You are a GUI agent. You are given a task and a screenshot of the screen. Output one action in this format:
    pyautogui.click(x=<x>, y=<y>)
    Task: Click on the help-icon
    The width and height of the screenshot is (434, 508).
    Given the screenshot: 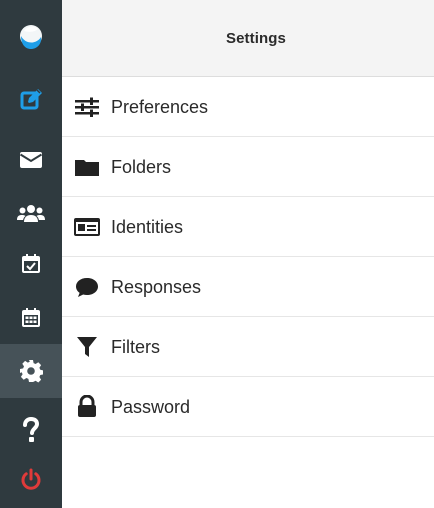 What is the action you would take?
    pyautogui.click(x=31, y=429)
    